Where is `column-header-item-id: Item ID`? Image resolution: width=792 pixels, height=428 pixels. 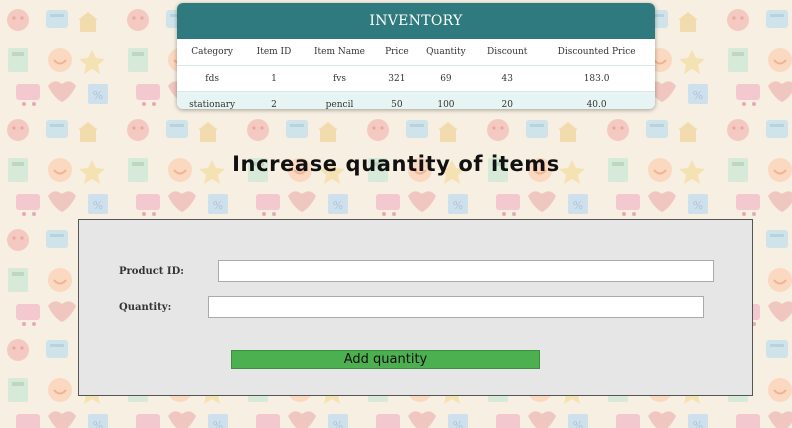
column-header-item-id: Item ID is located at coordinates (274, 52).